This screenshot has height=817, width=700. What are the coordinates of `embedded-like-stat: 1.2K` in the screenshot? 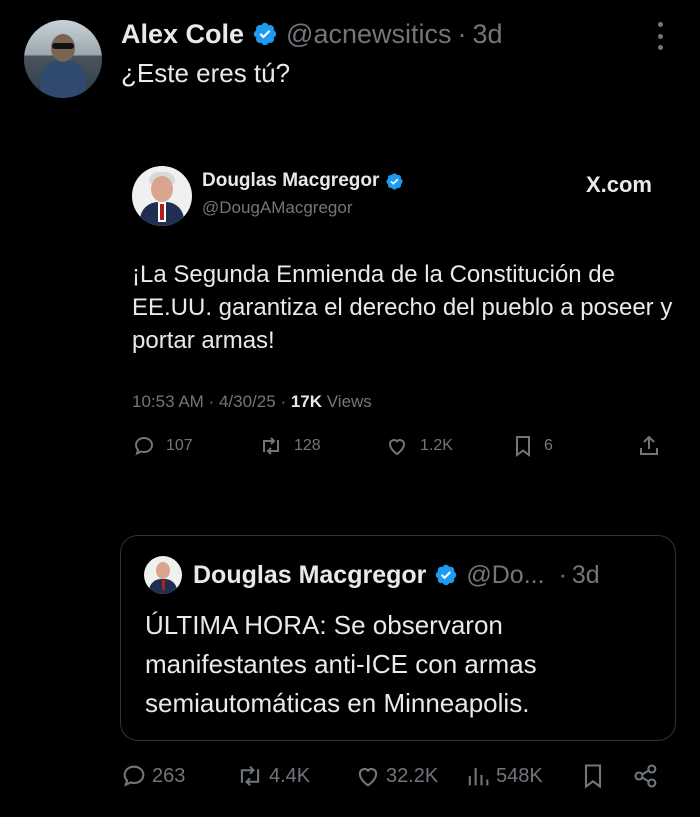 It's located at (418, 446).